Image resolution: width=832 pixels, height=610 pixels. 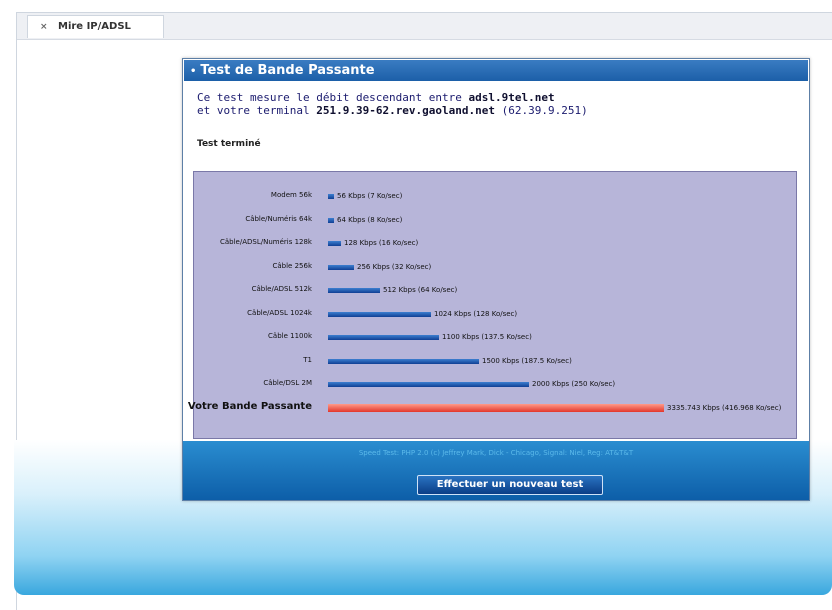 What do you see at coordinates (287, 383) in the screenshot?
I see `category-label: Câble/DSL 2M` at bounding box center [287, 383].